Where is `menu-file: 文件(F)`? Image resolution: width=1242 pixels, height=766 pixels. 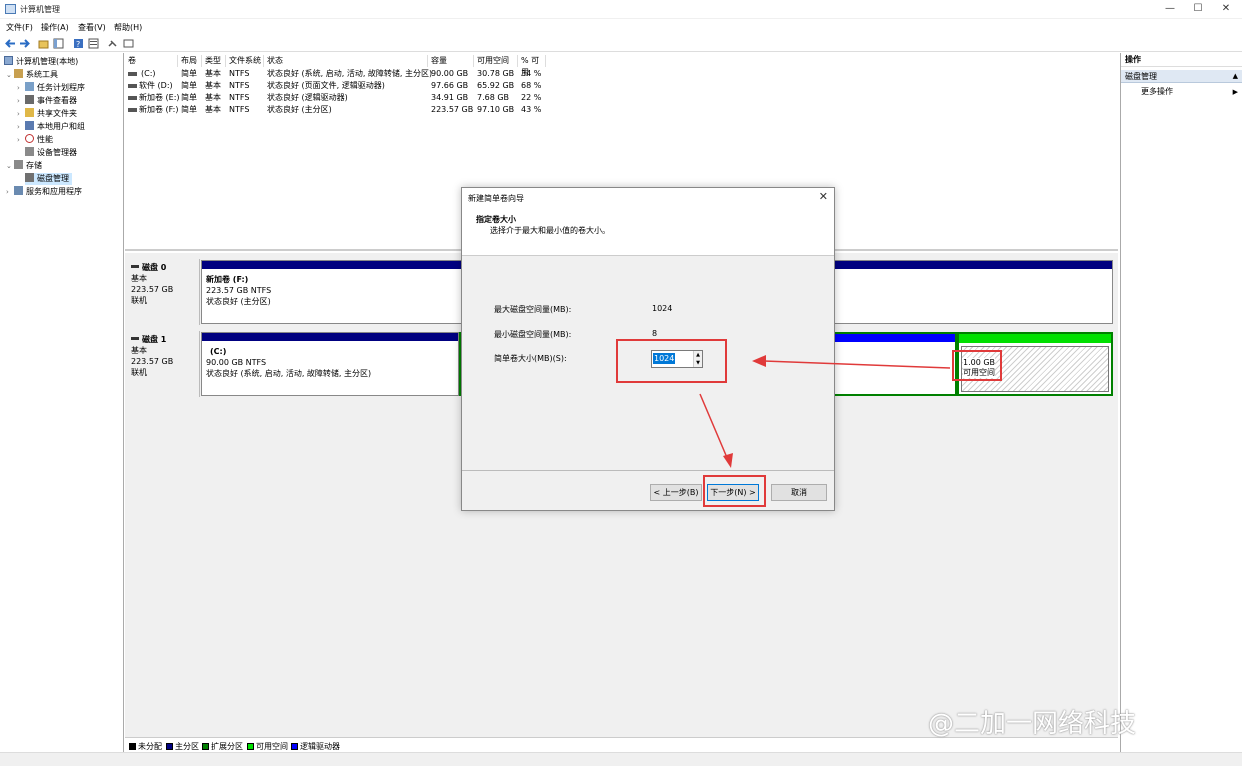
menu-file: 文件(F) is located at coordinates (19, 27).